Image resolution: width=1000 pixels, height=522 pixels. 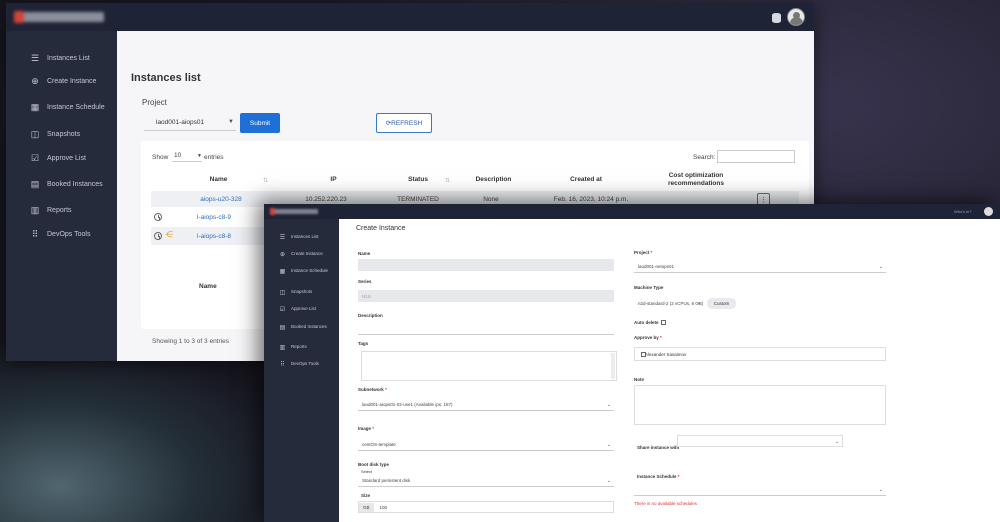 I want to click on image-label: Image *, so click(x=366, y=428).